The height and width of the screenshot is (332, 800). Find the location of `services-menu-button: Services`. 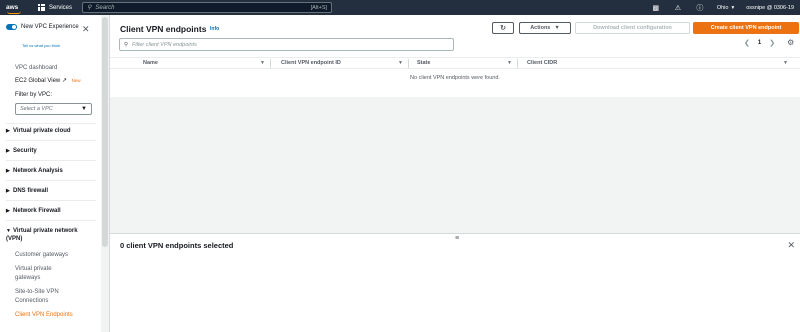

services-menu-button: Services is located at coordinates (55, 7).